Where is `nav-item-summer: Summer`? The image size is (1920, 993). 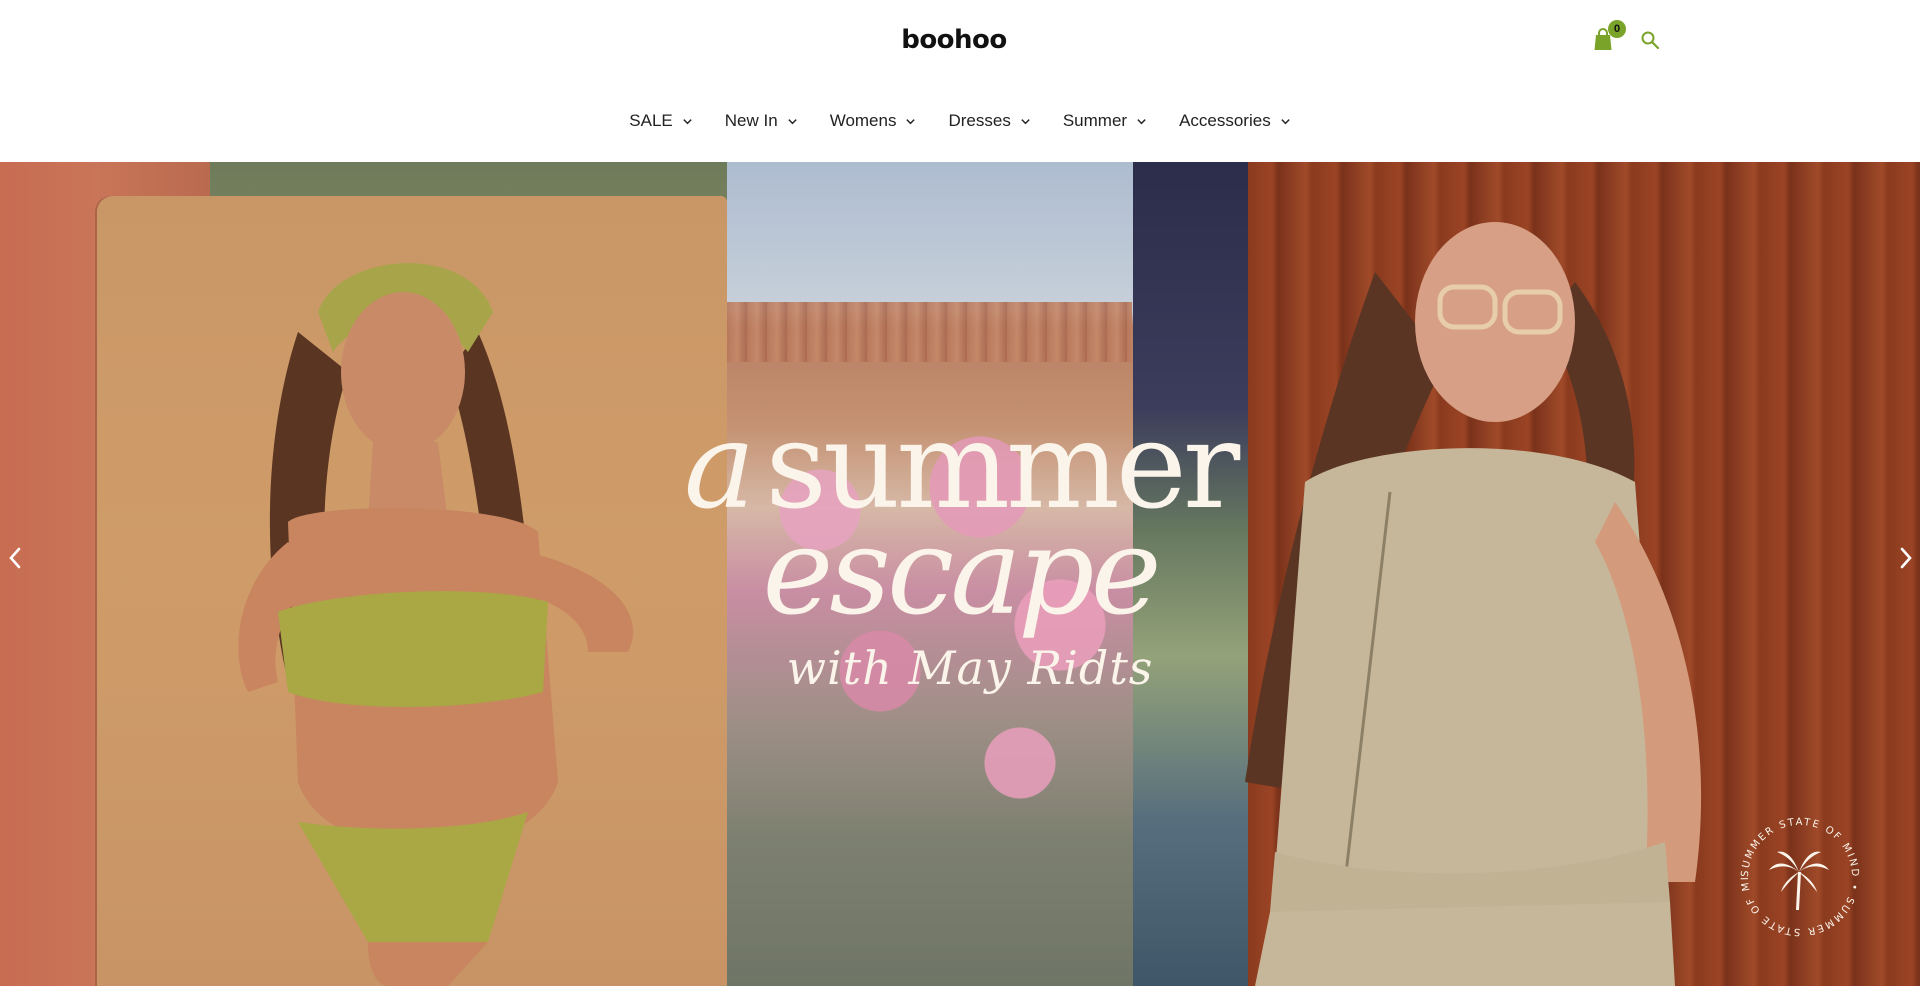 nav-item-summer: Summer is located at coordinates (1105, 121).